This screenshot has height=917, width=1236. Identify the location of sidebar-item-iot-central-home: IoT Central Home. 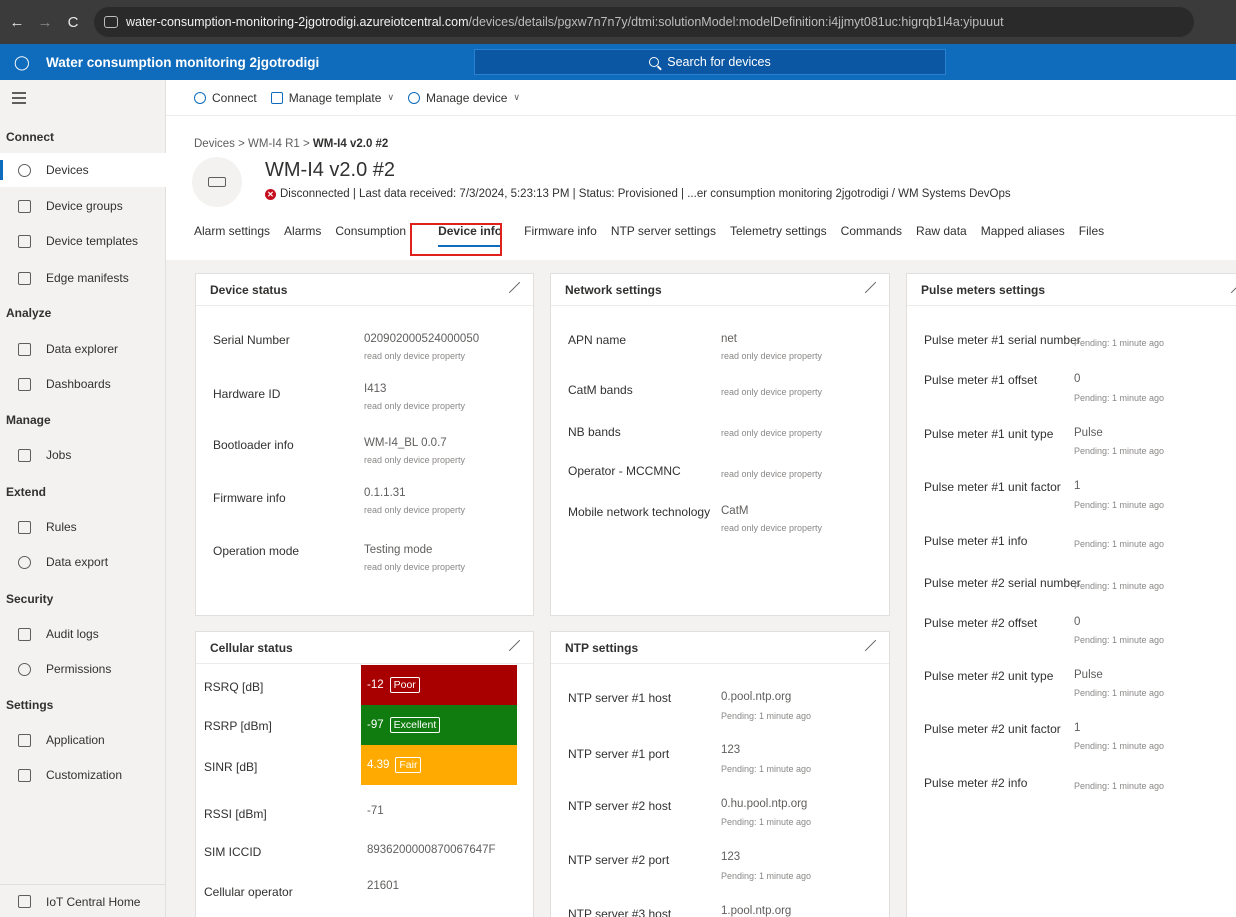
(83, 900).